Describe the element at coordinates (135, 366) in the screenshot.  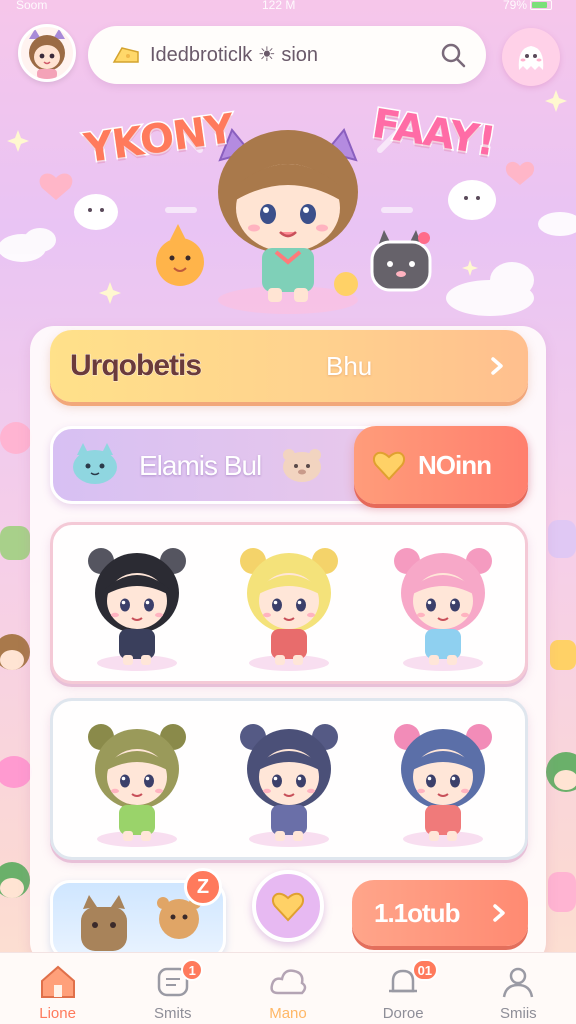
I see `upgrade-title: Urqobetis` at that location.